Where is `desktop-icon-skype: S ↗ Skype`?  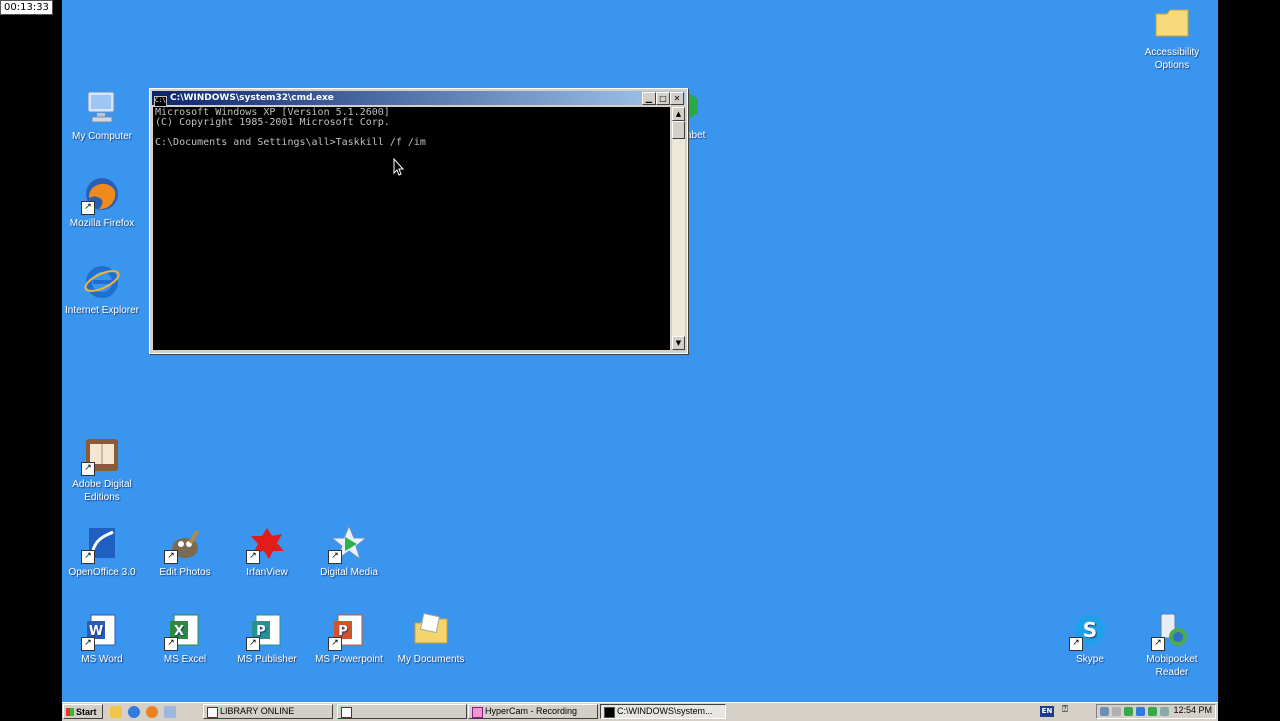
desktop-icon-skype: S ↗ Skype is located at coordinates (1090, 638).